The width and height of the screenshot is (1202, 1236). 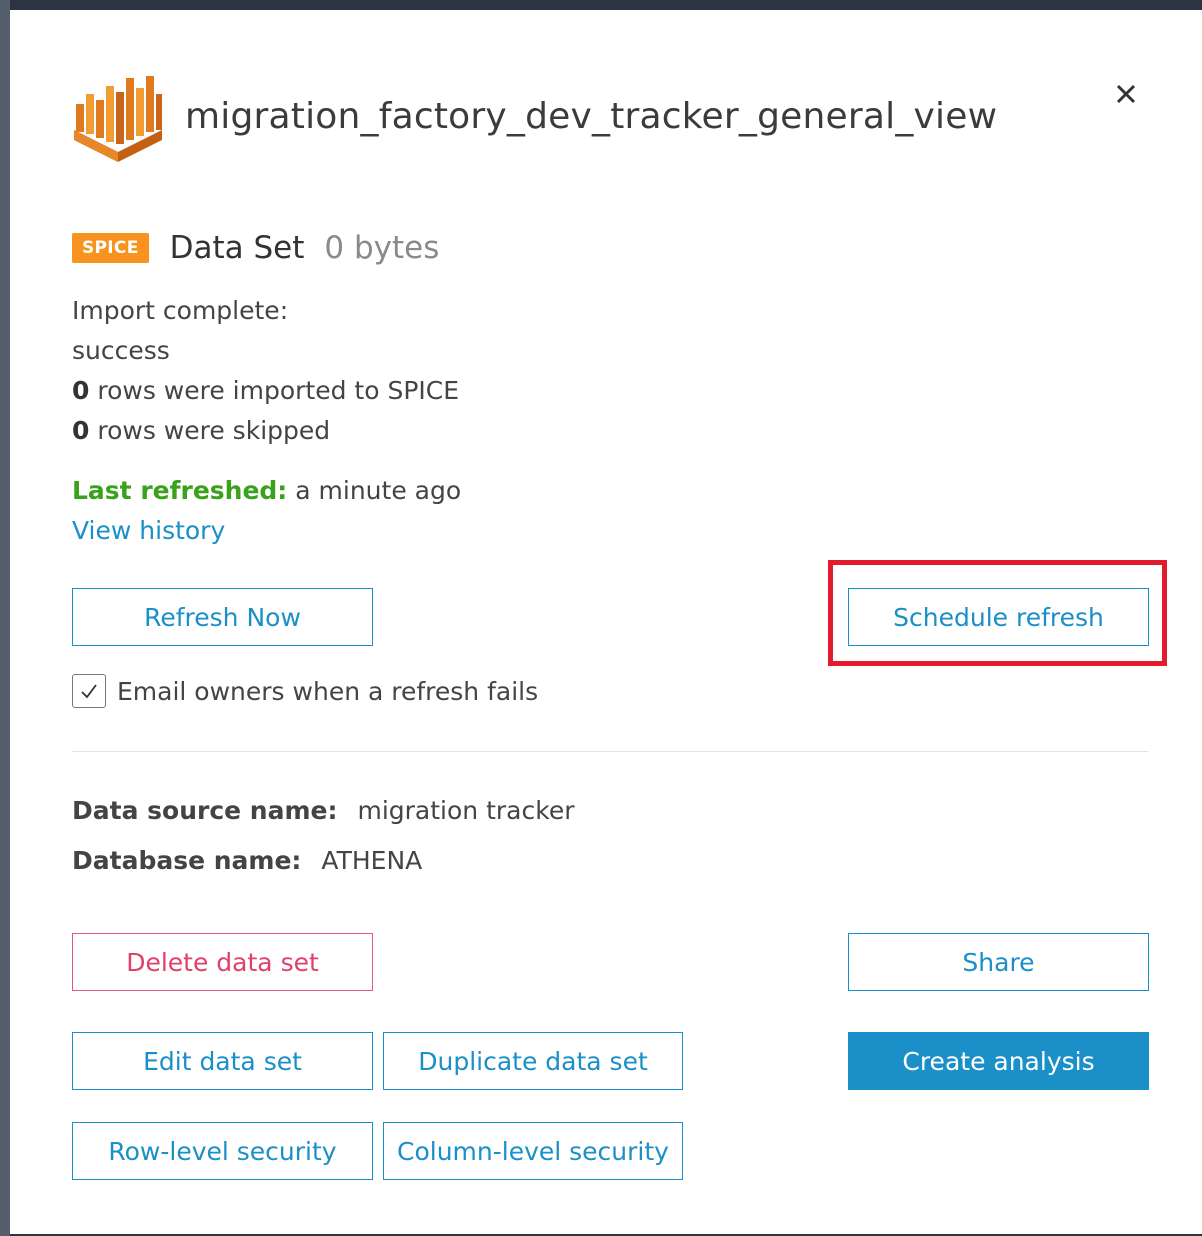 I want to click on refresh-now-button: Refresh Now, so click(x=222, y=617).